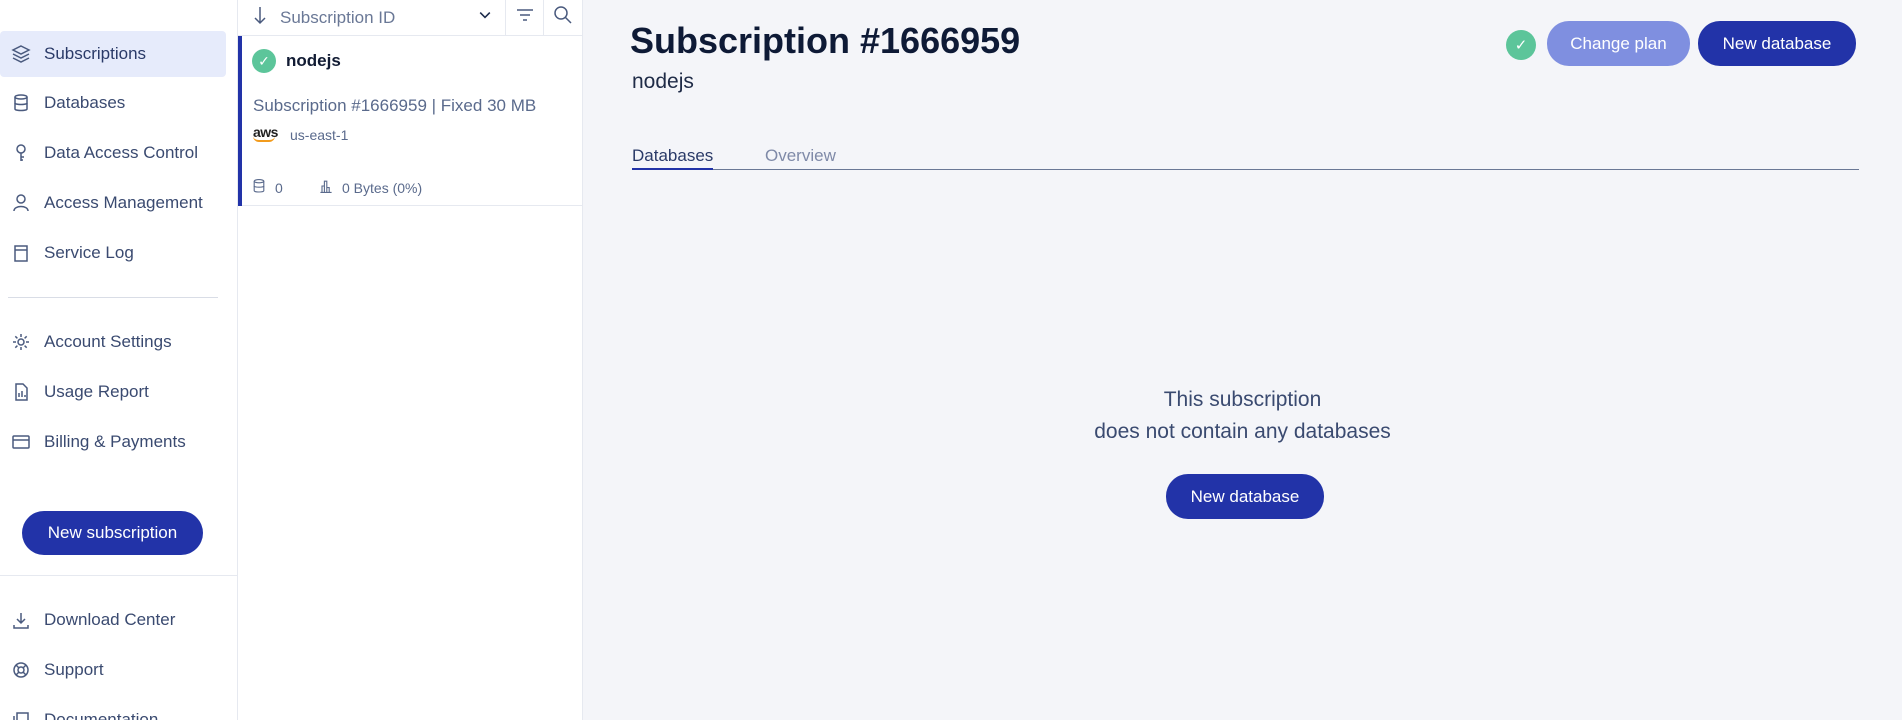 The height and width of the screenshot is (720, 1902). Describe the element at coordinates (112, 533) in the screenshot. I see `new-subscription-button: New subscription` at that location.